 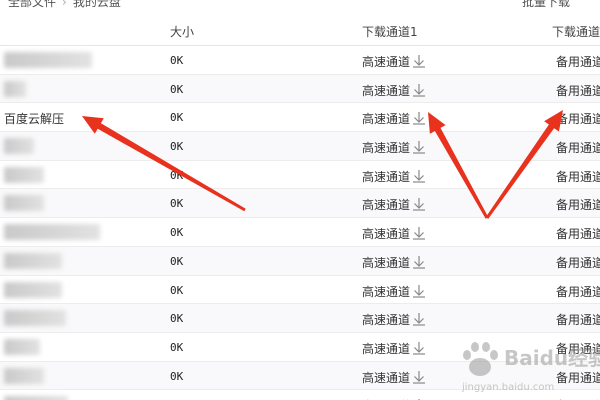 What do you see at coordinates (300, 6) in the screenshot?
I see `top-toolbar: 全部文件 › 我的云盘 批量下载` at bounding box center [300, 6].